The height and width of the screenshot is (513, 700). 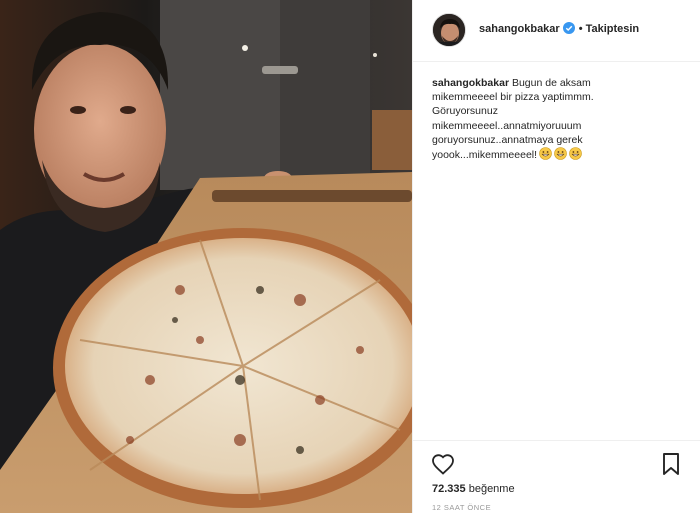 I want to click on following-button: Takiptesin, so click(x=613, y=29).